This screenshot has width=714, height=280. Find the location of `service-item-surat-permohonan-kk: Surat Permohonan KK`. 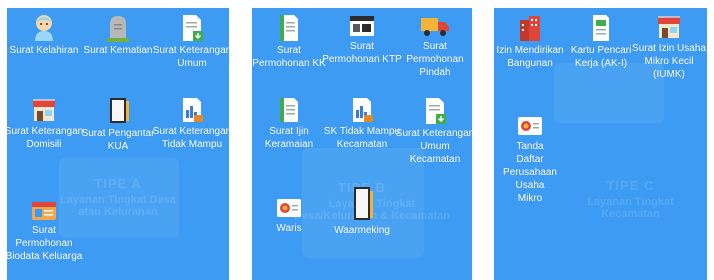

service-item-surat-permohonan-kk: Surat Permohonan KK is located at coordinates (290, 42).